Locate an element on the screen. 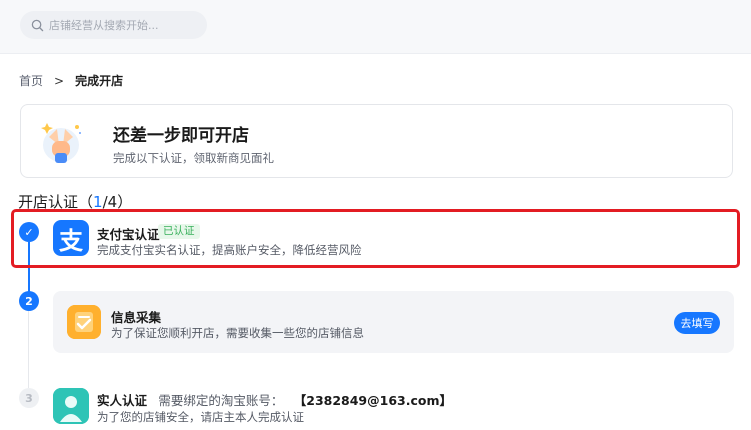 The width and height of the screenshot is (751, 430). account-label: 需要绑定的淘宝账号： is located at coordinates (221, 400).